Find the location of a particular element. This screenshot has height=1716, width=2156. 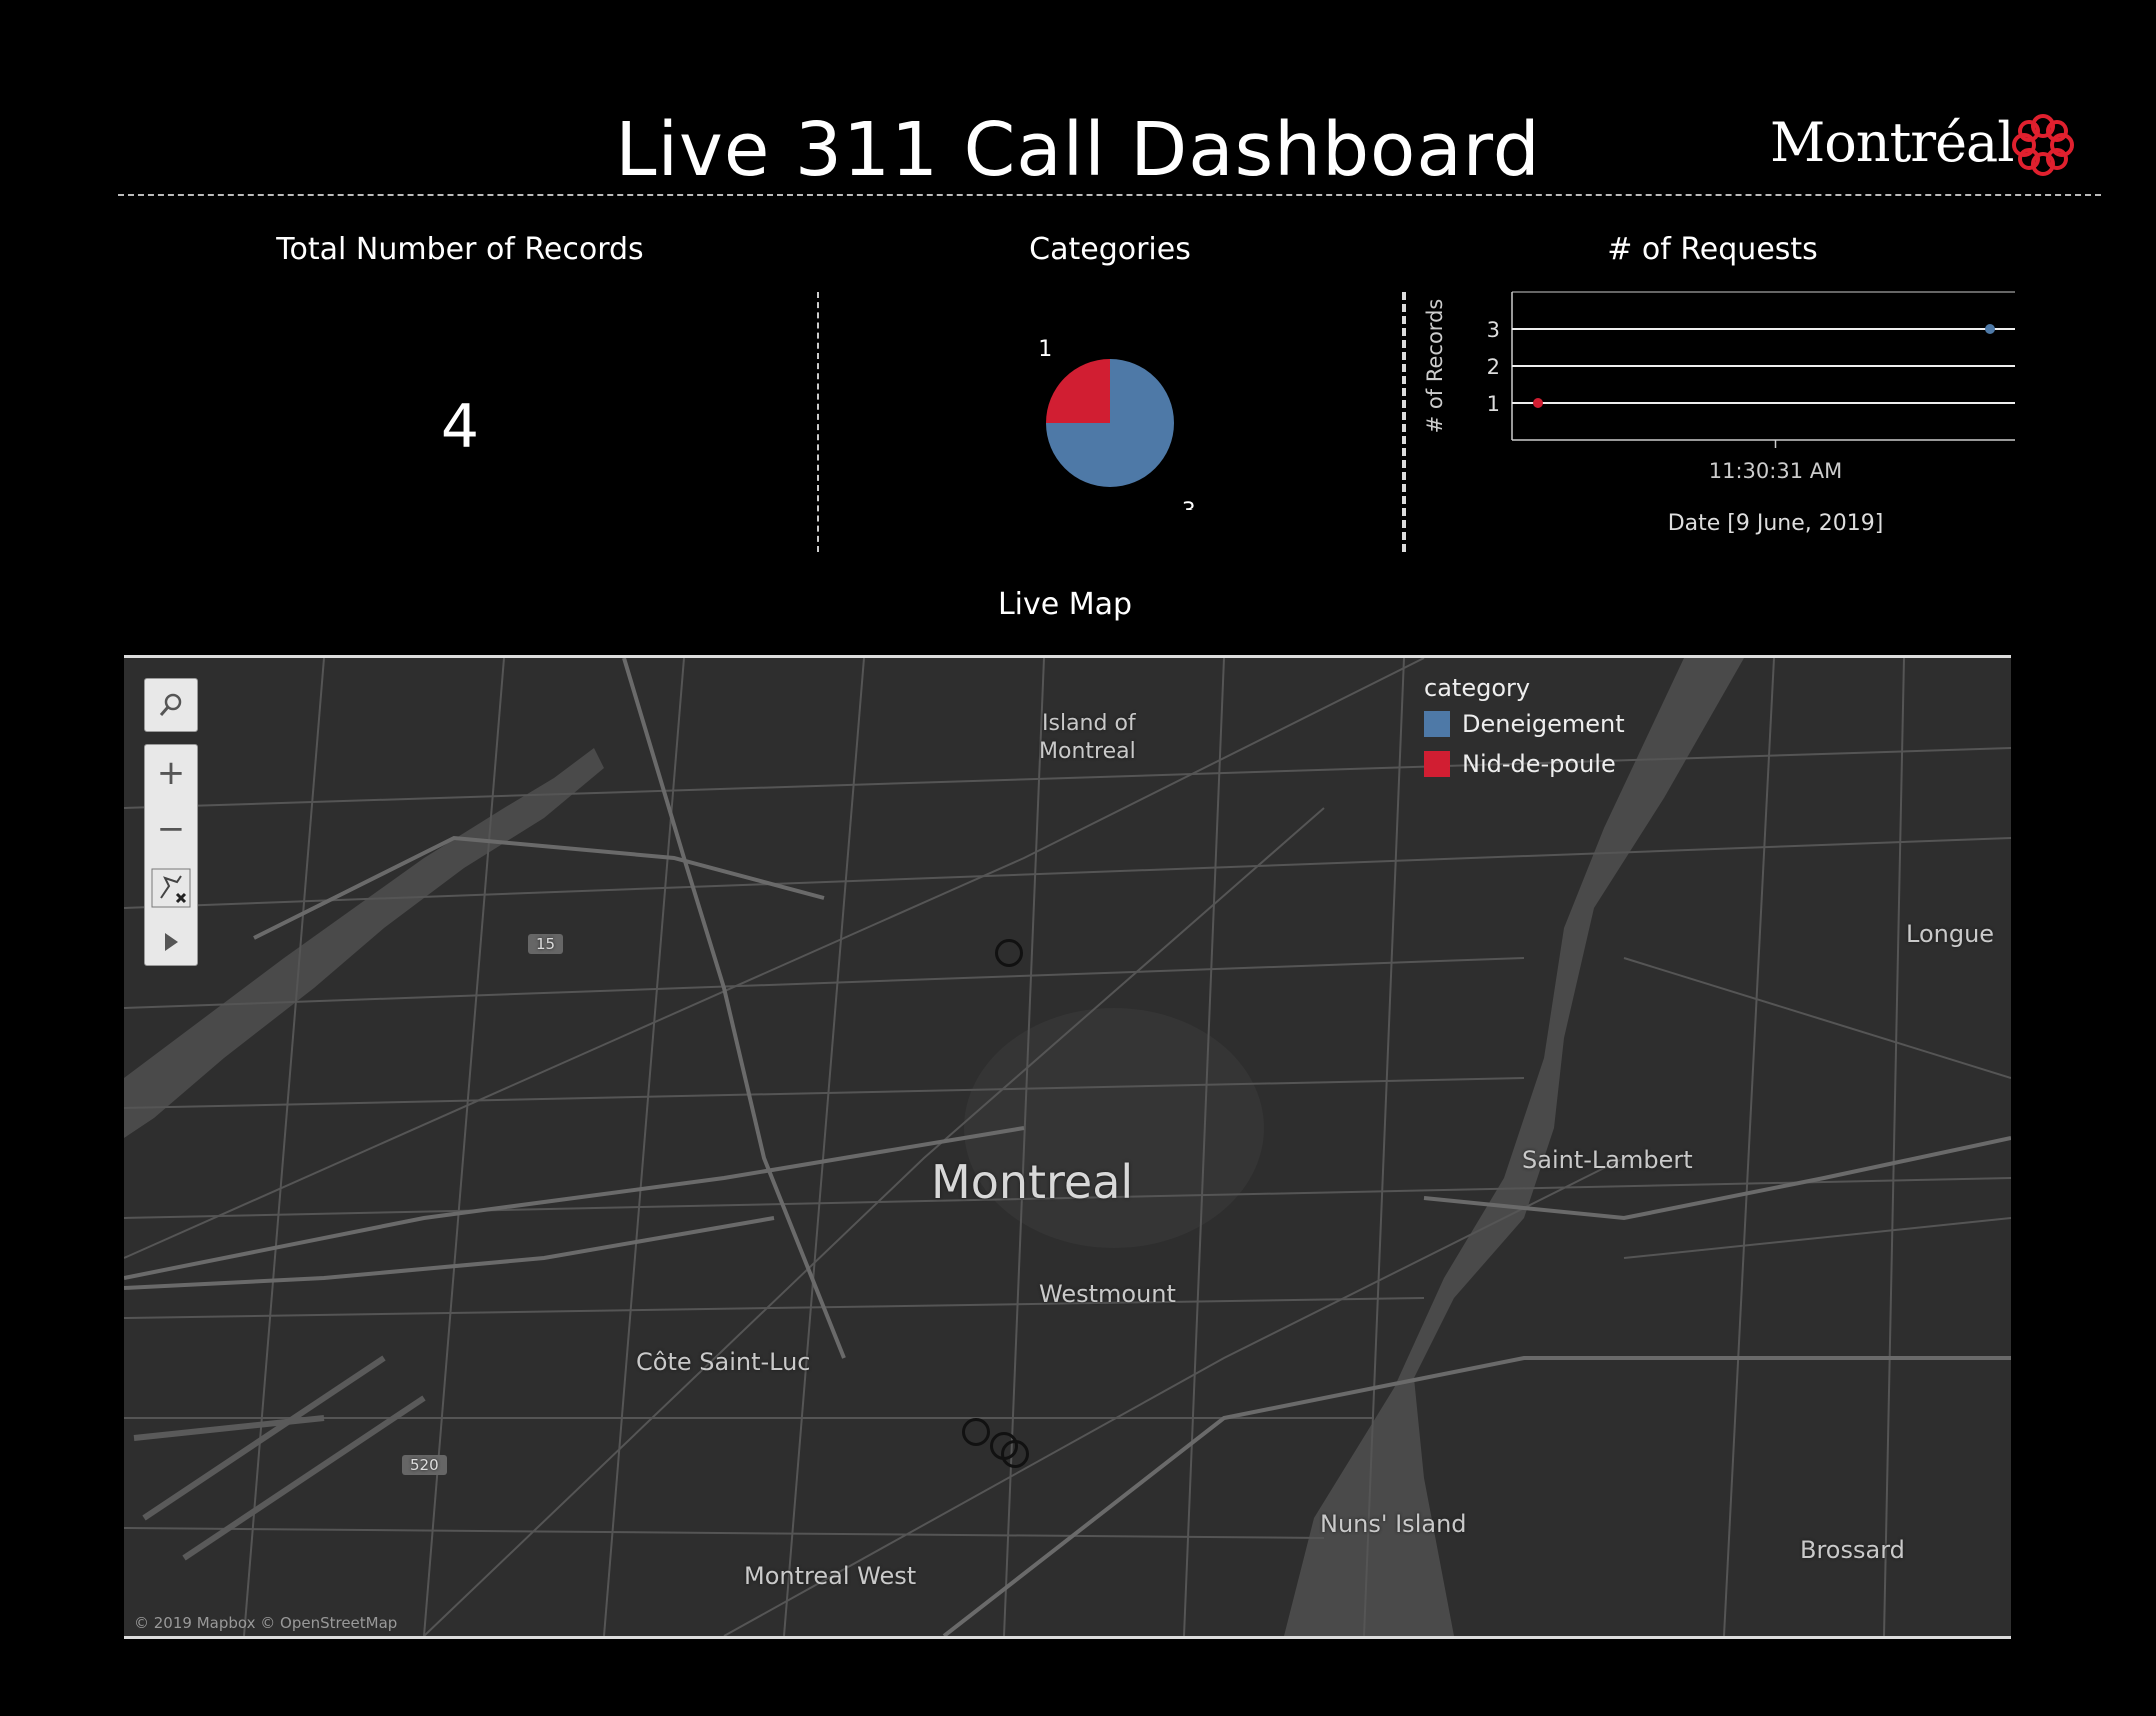

legend-item-deneigement: Deneigement is located at coordinates (1554, 724).